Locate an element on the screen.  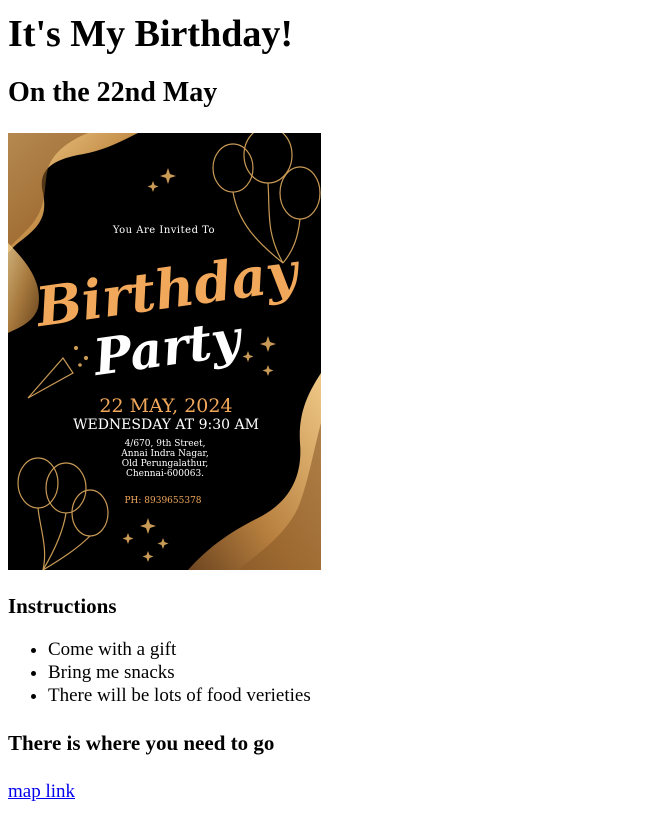
poster-day-time: WEDNESDAY AT 9:30 AM is located at coordinates (166, 425).